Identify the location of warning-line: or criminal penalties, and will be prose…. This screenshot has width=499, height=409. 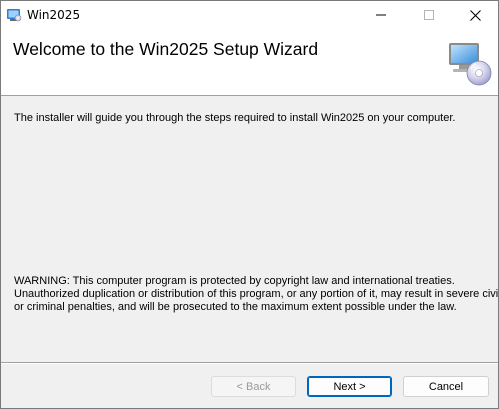
(235, 307).